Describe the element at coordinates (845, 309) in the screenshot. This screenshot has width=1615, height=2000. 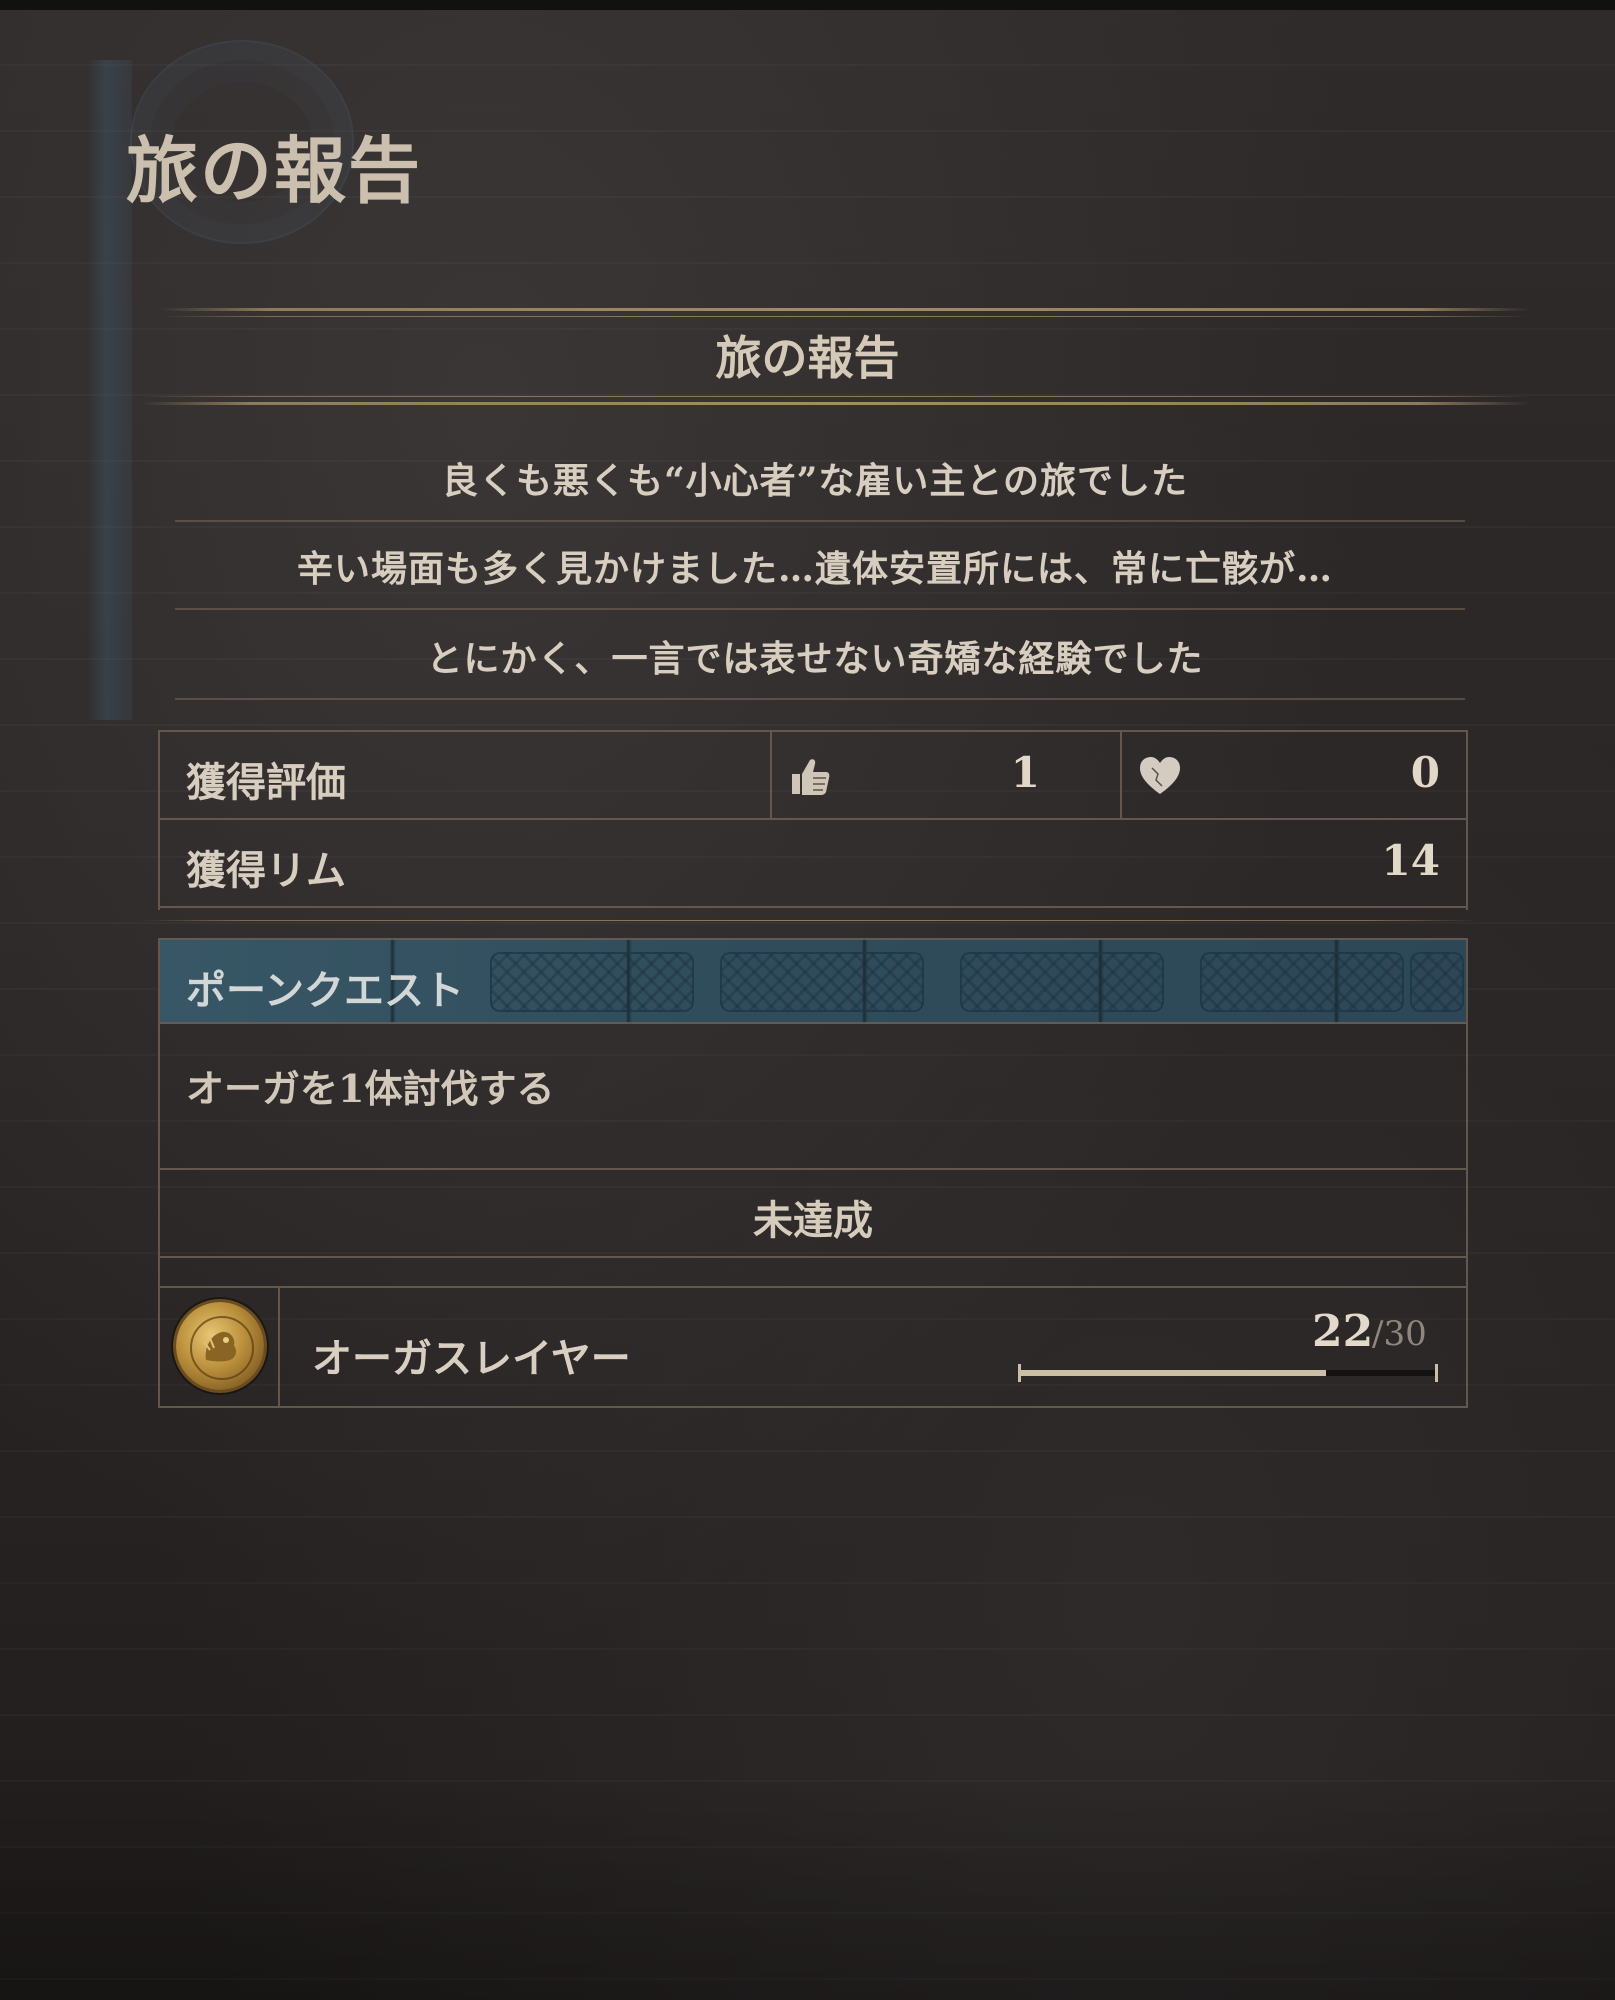
I see `section-rule-top` at that location.